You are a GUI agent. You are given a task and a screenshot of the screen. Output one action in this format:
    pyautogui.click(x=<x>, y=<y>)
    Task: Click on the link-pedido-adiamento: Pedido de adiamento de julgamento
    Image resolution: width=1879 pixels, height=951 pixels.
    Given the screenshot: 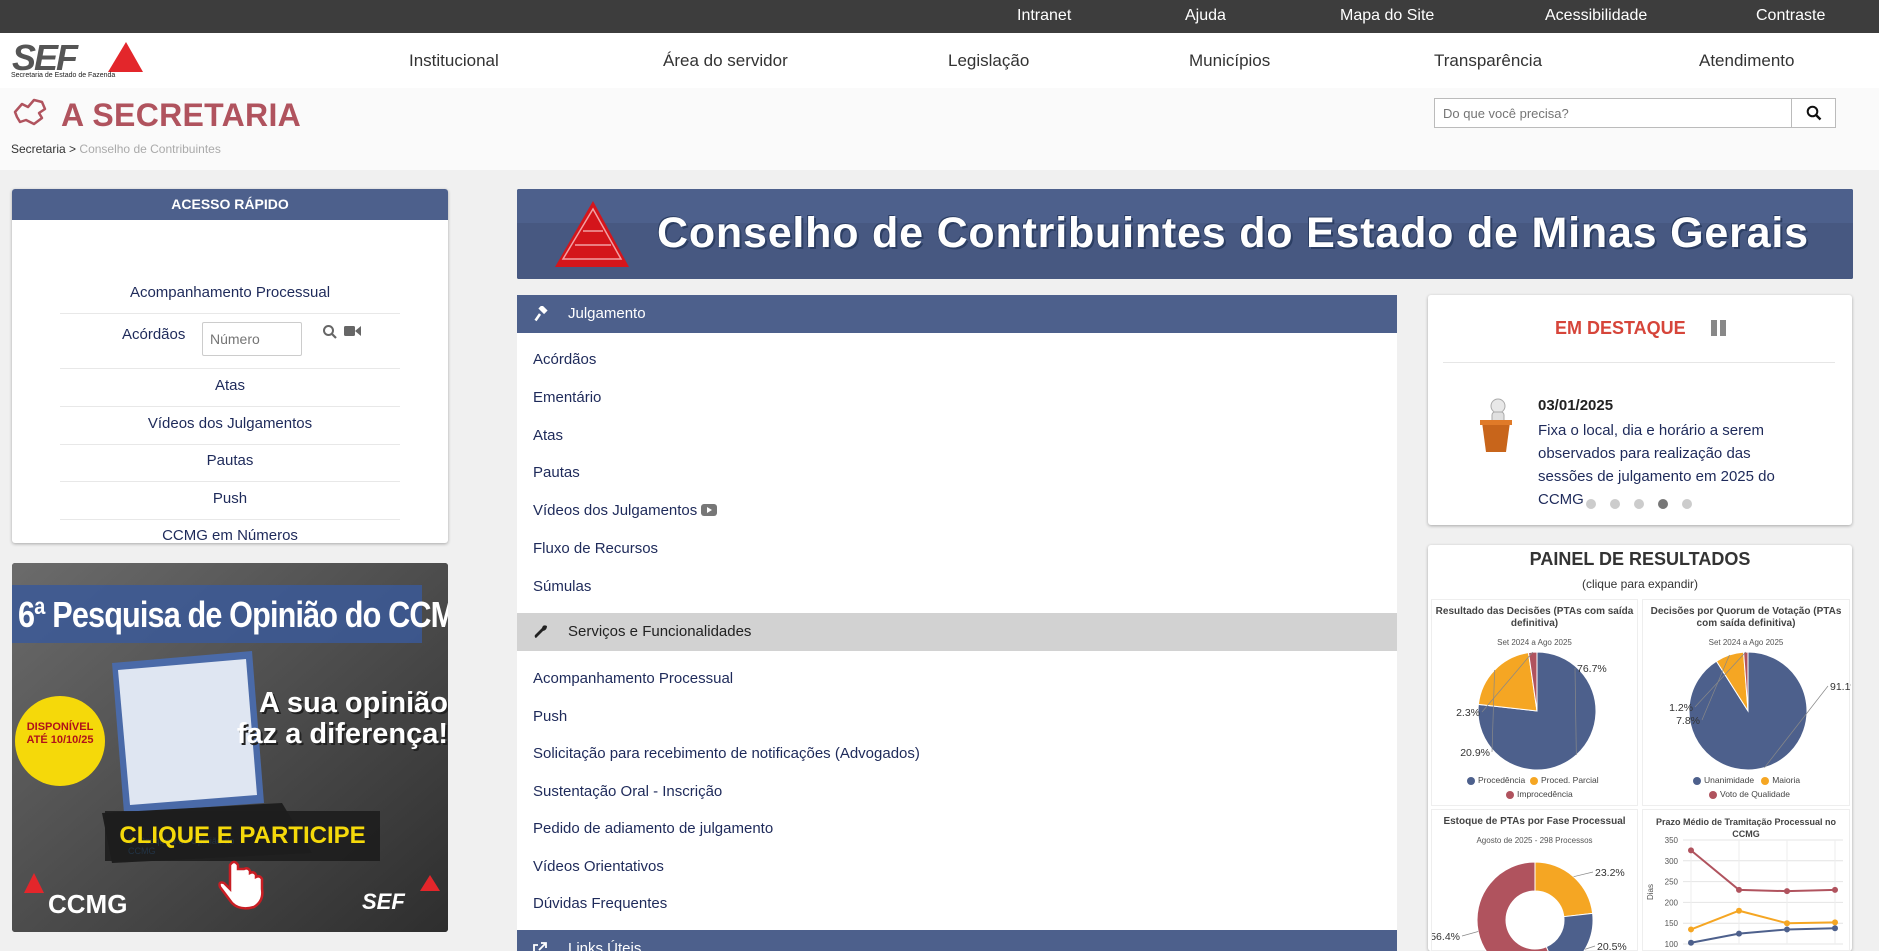 What is the action you would take?
    pyautogui.click(x=653, y=828)
    